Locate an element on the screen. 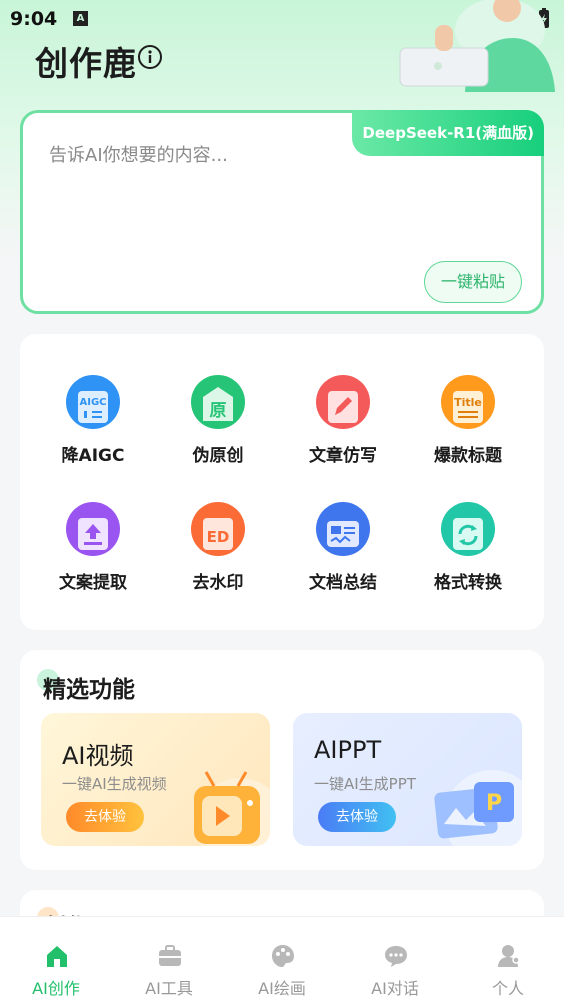 The image size is (564, 1004). header-illustration is located at coordinates (477, 46).